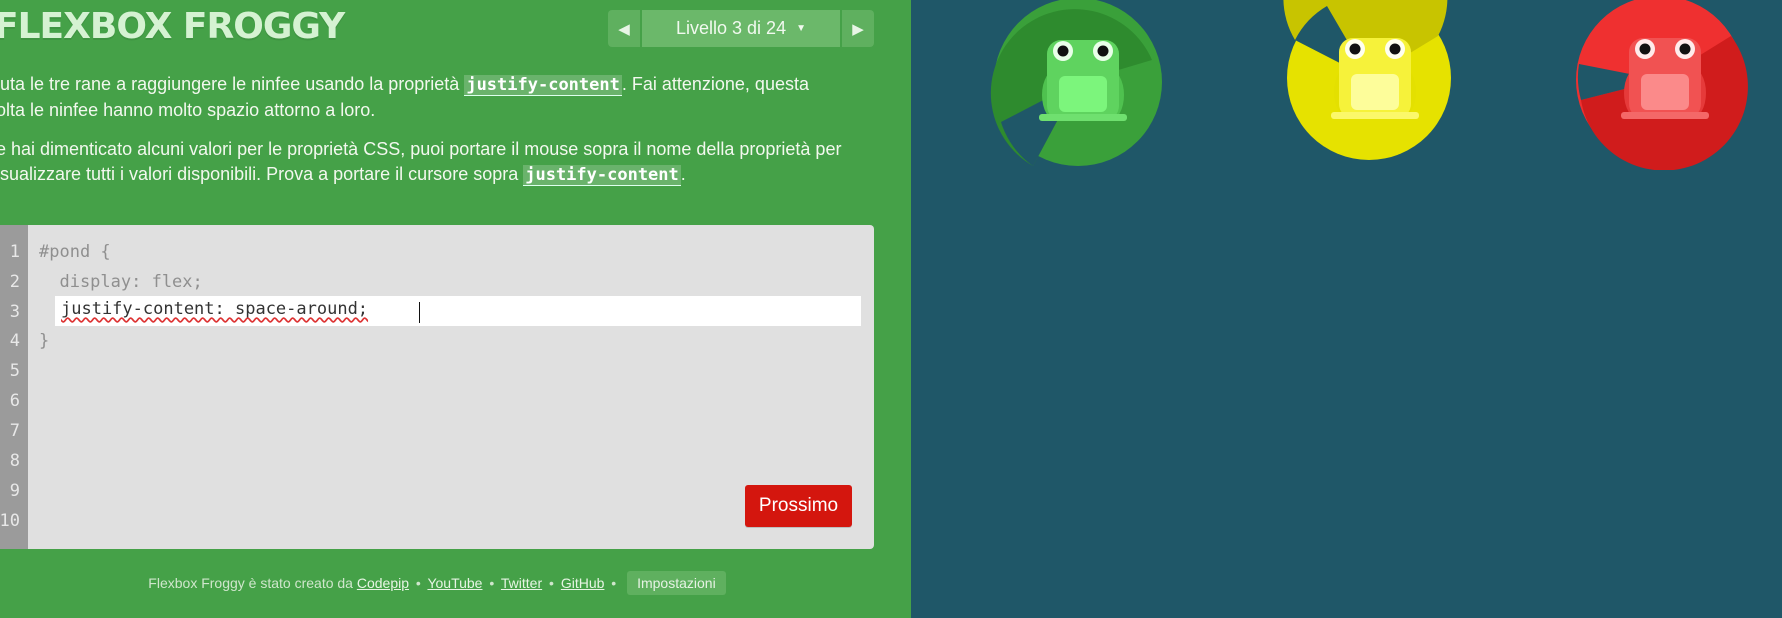 The height and width of the screenshot is (618, 1782). Describe the element at coordinates (676, 583) in the screenshot. I see `settings-button: Impostazioni` at that location.